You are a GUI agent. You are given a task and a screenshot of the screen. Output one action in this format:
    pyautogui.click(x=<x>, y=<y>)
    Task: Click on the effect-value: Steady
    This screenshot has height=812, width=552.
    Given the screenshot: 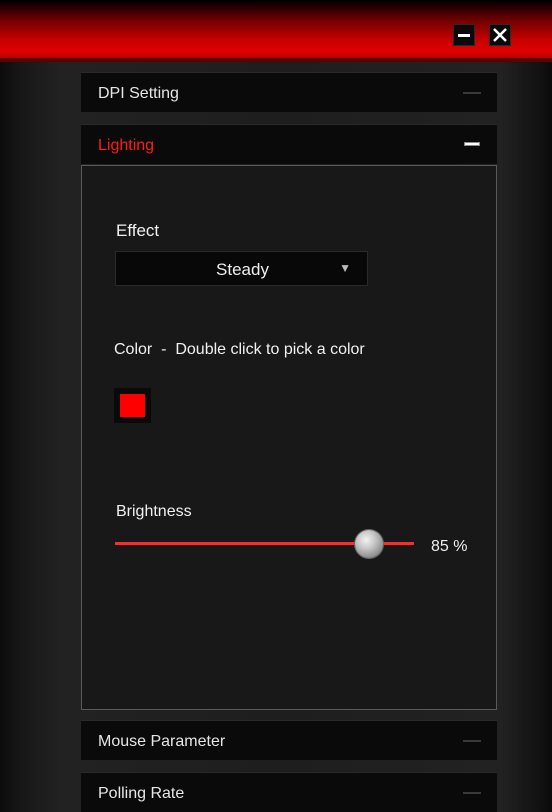 What is the action you would take?
    pyautogui.click(x=242, y=269)
    